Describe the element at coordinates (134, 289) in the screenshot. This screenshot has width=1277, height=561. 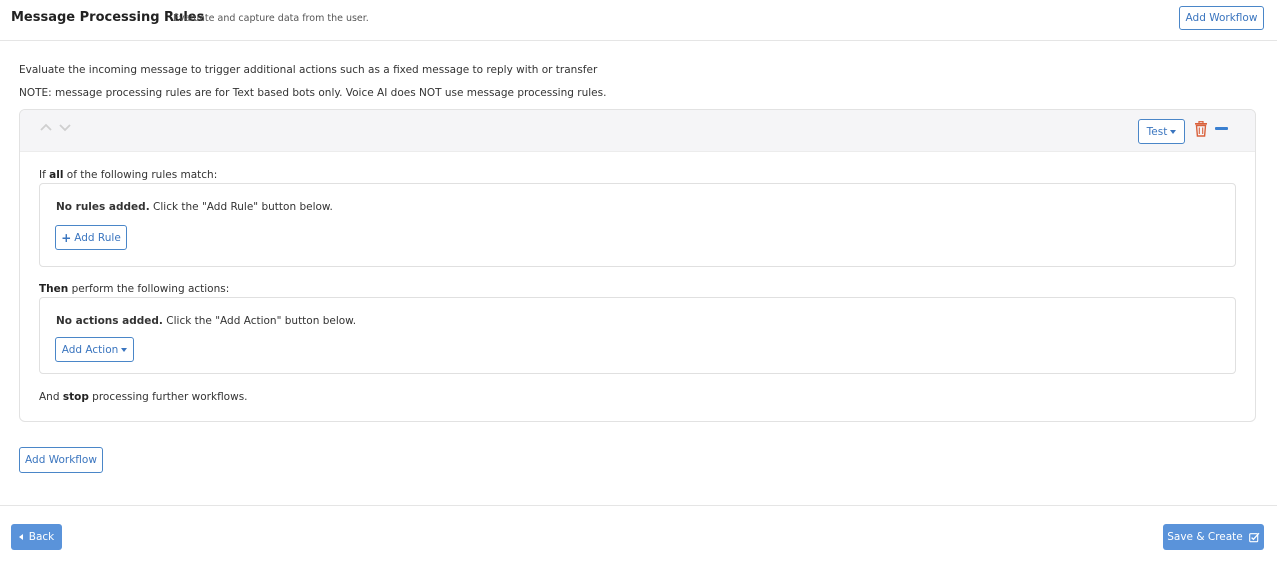
I see `actions-heading: Then perform the following actions:` at that location.